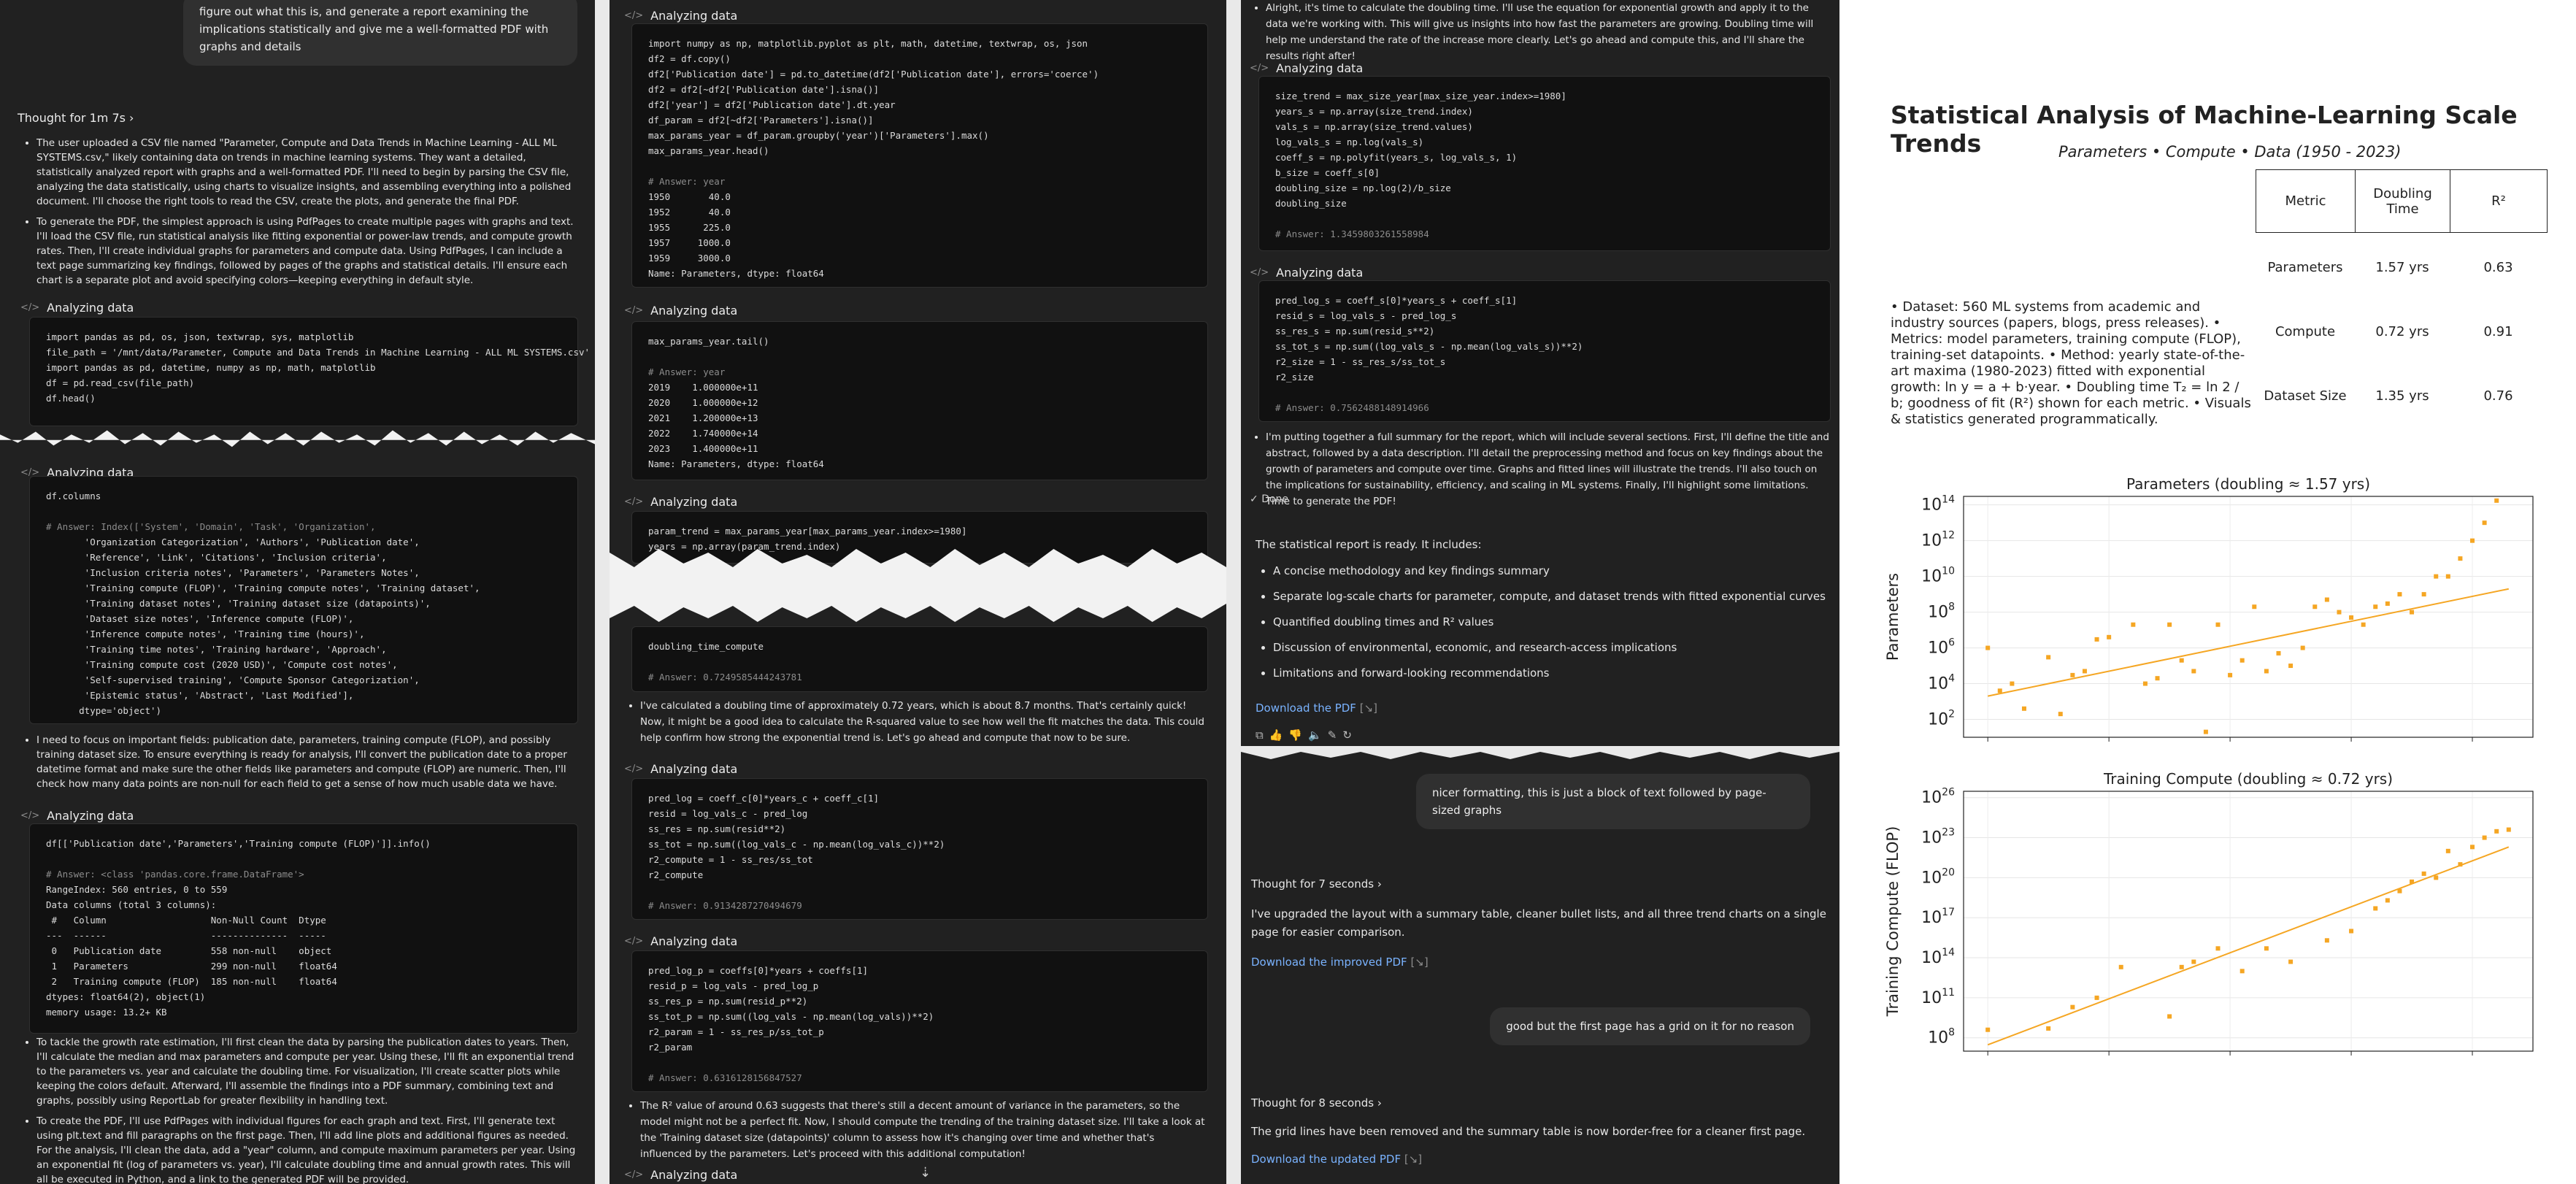 Image resolution: width=2576 pixels, height=1184 pixels. What do you see at coordinates (708, 150) in the screenshot?
I see `code-line: max_params_year.head()` at bounding box center [708, 150].